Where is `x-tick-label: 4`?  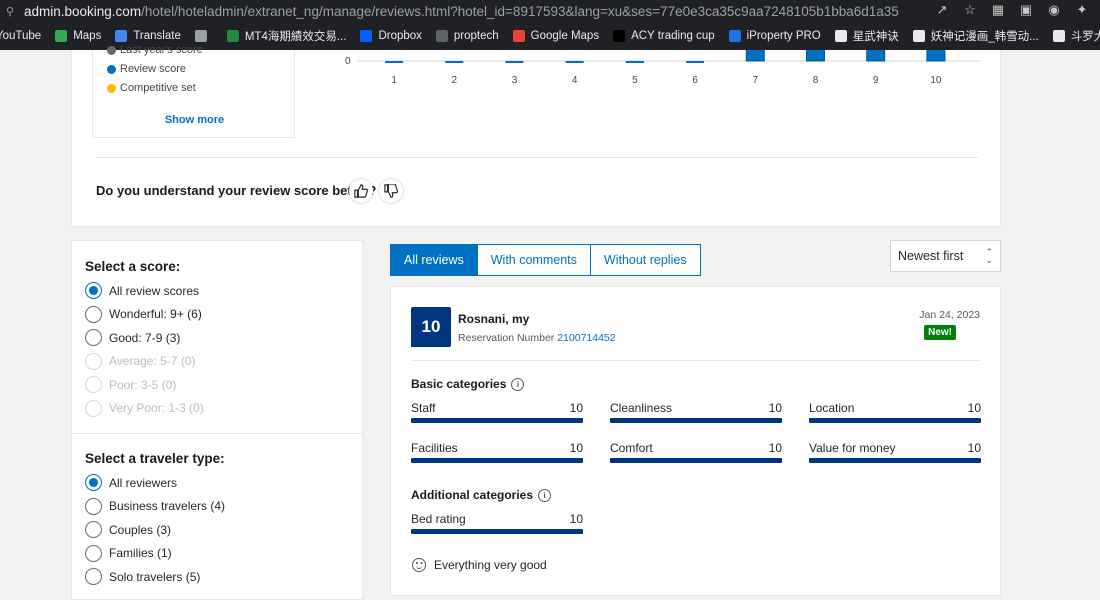
x-tick-label: 4 is located at coordinates (575, 80).